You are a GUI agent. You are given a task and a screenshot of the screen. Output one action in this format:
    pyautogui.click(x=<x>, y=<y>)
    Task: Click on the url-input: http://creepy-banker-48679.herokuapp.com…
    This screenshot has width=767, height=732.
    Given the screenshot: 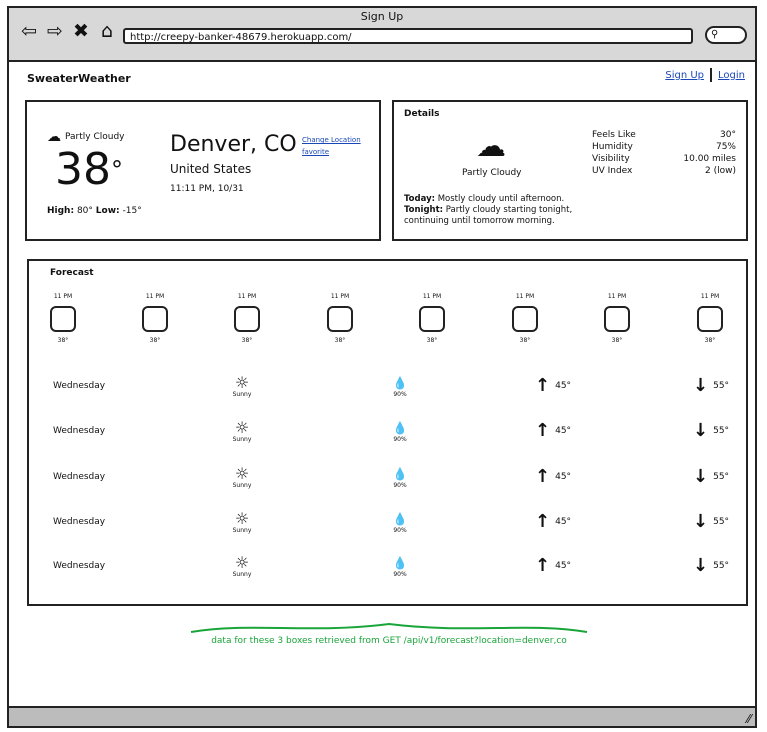 What is the action you would take?
    pyautogui.click(x=408, y=36)
    